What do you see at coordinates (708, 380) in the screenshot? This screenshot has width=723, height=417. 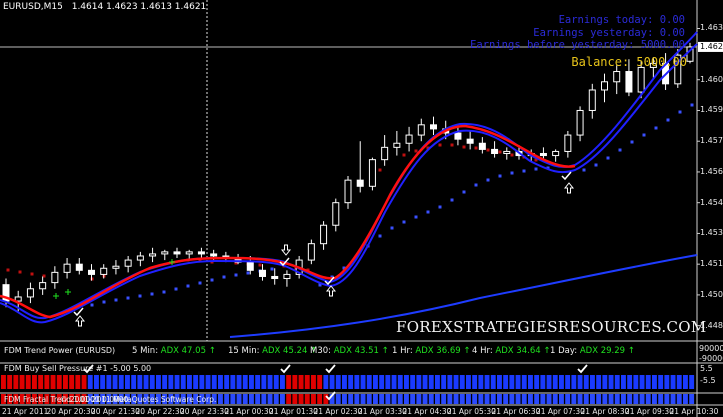 I see `buy-sell-axis-bottom: -5.5` at bounding box center [708, 380].